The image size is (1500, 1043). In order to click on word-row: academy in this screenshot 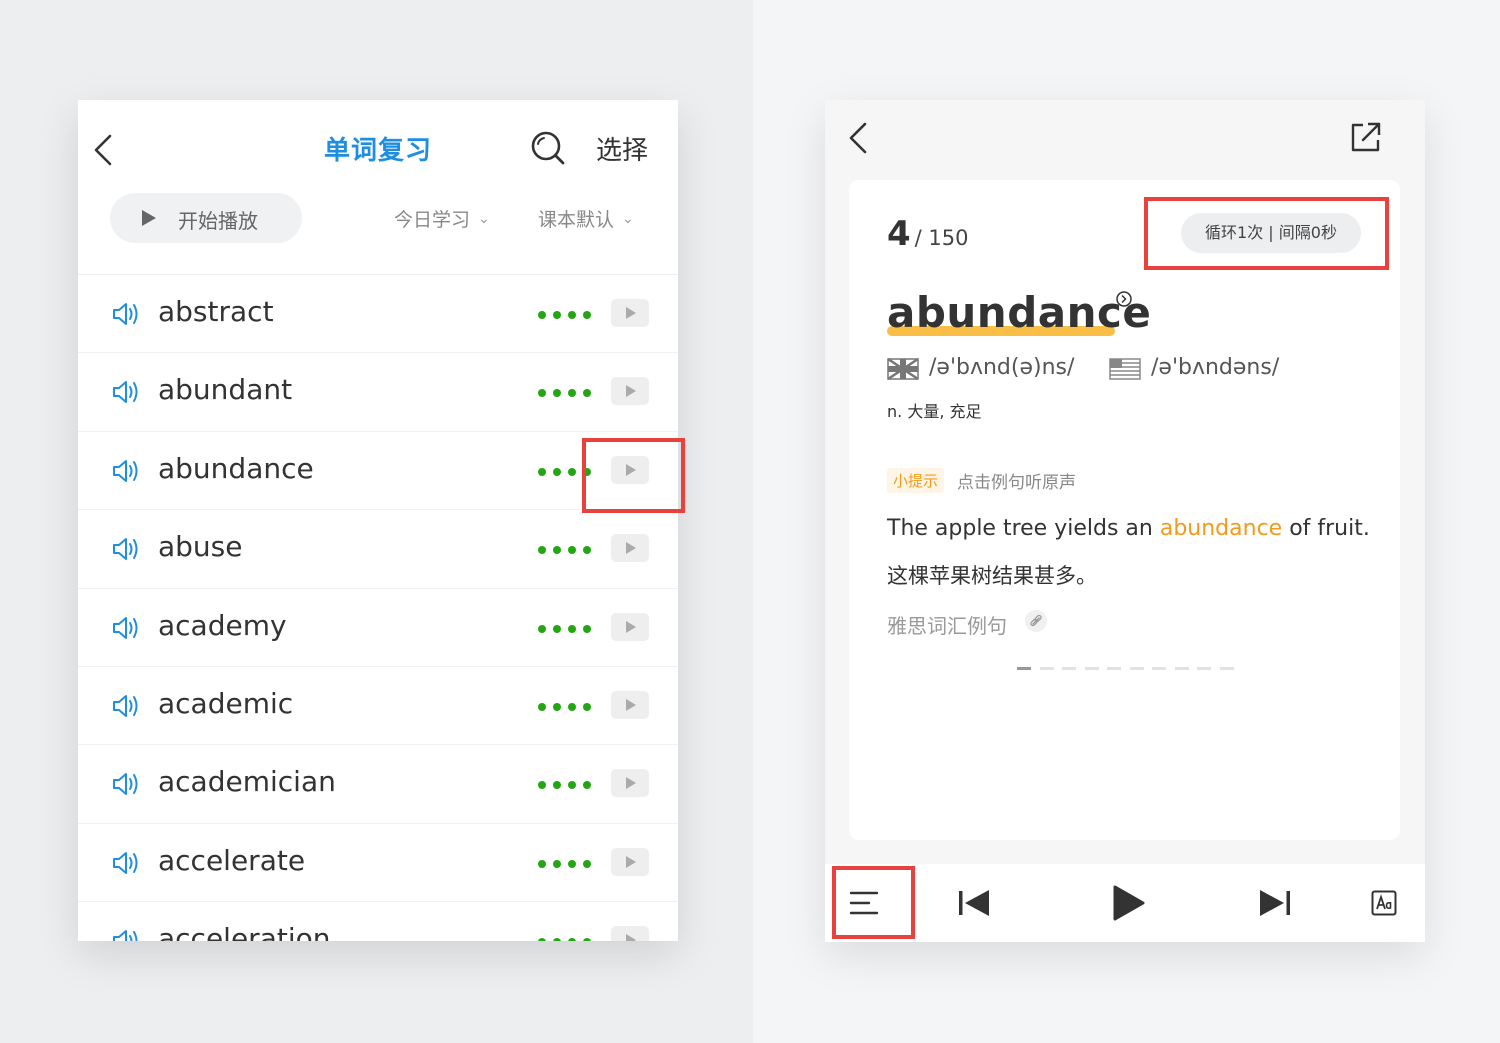, I will do `click(378, 628)`.